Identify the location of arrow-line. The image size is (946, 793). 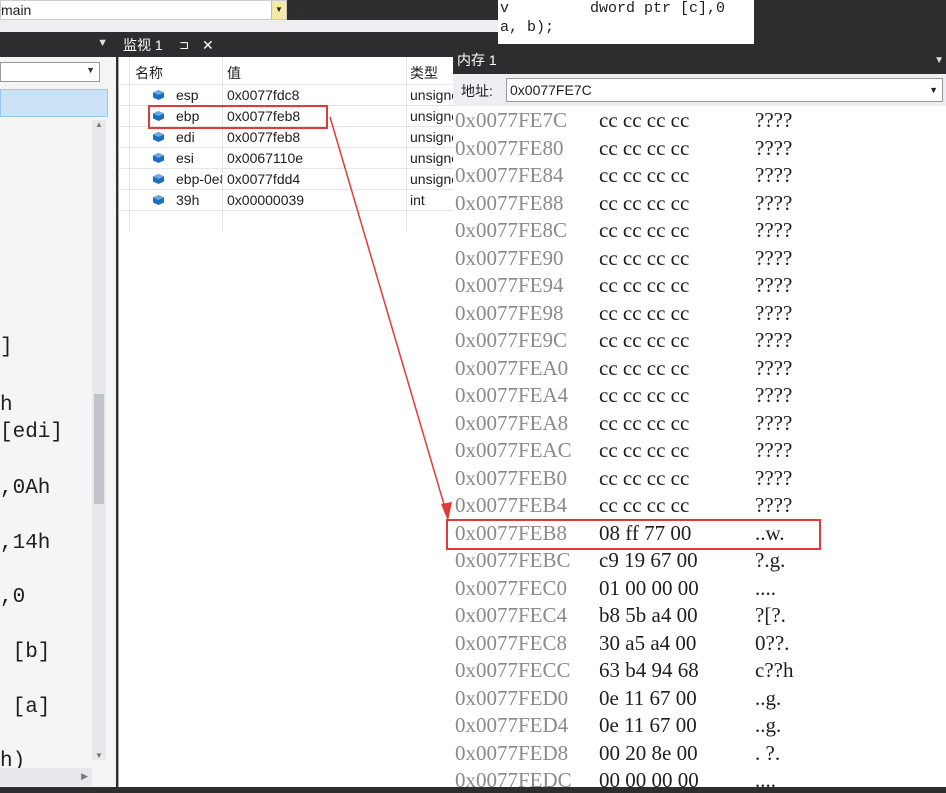
(389, 317).